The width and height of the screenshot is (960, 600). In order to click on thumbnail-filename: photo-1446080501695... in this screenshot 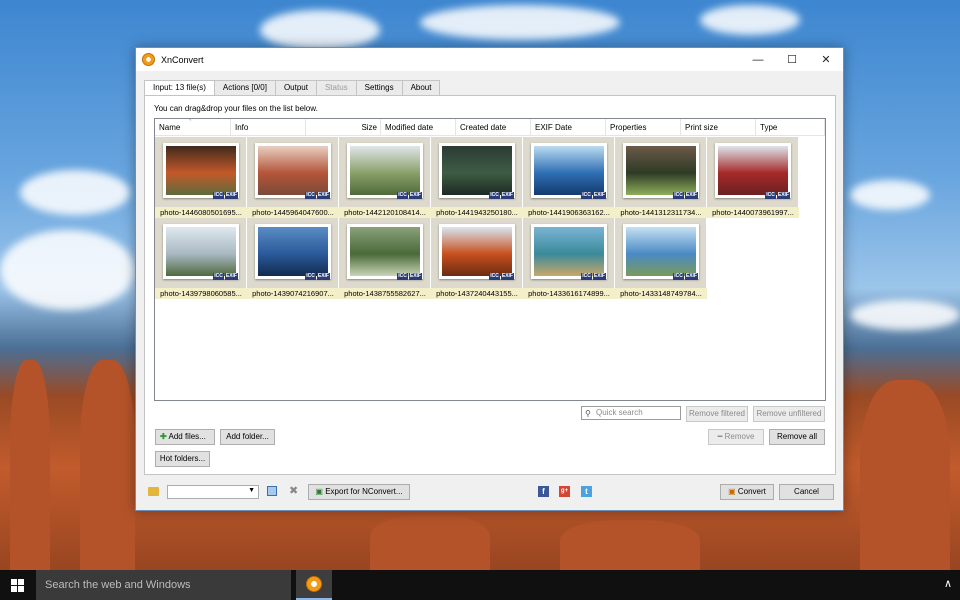, I will do `click(201, 212)`.